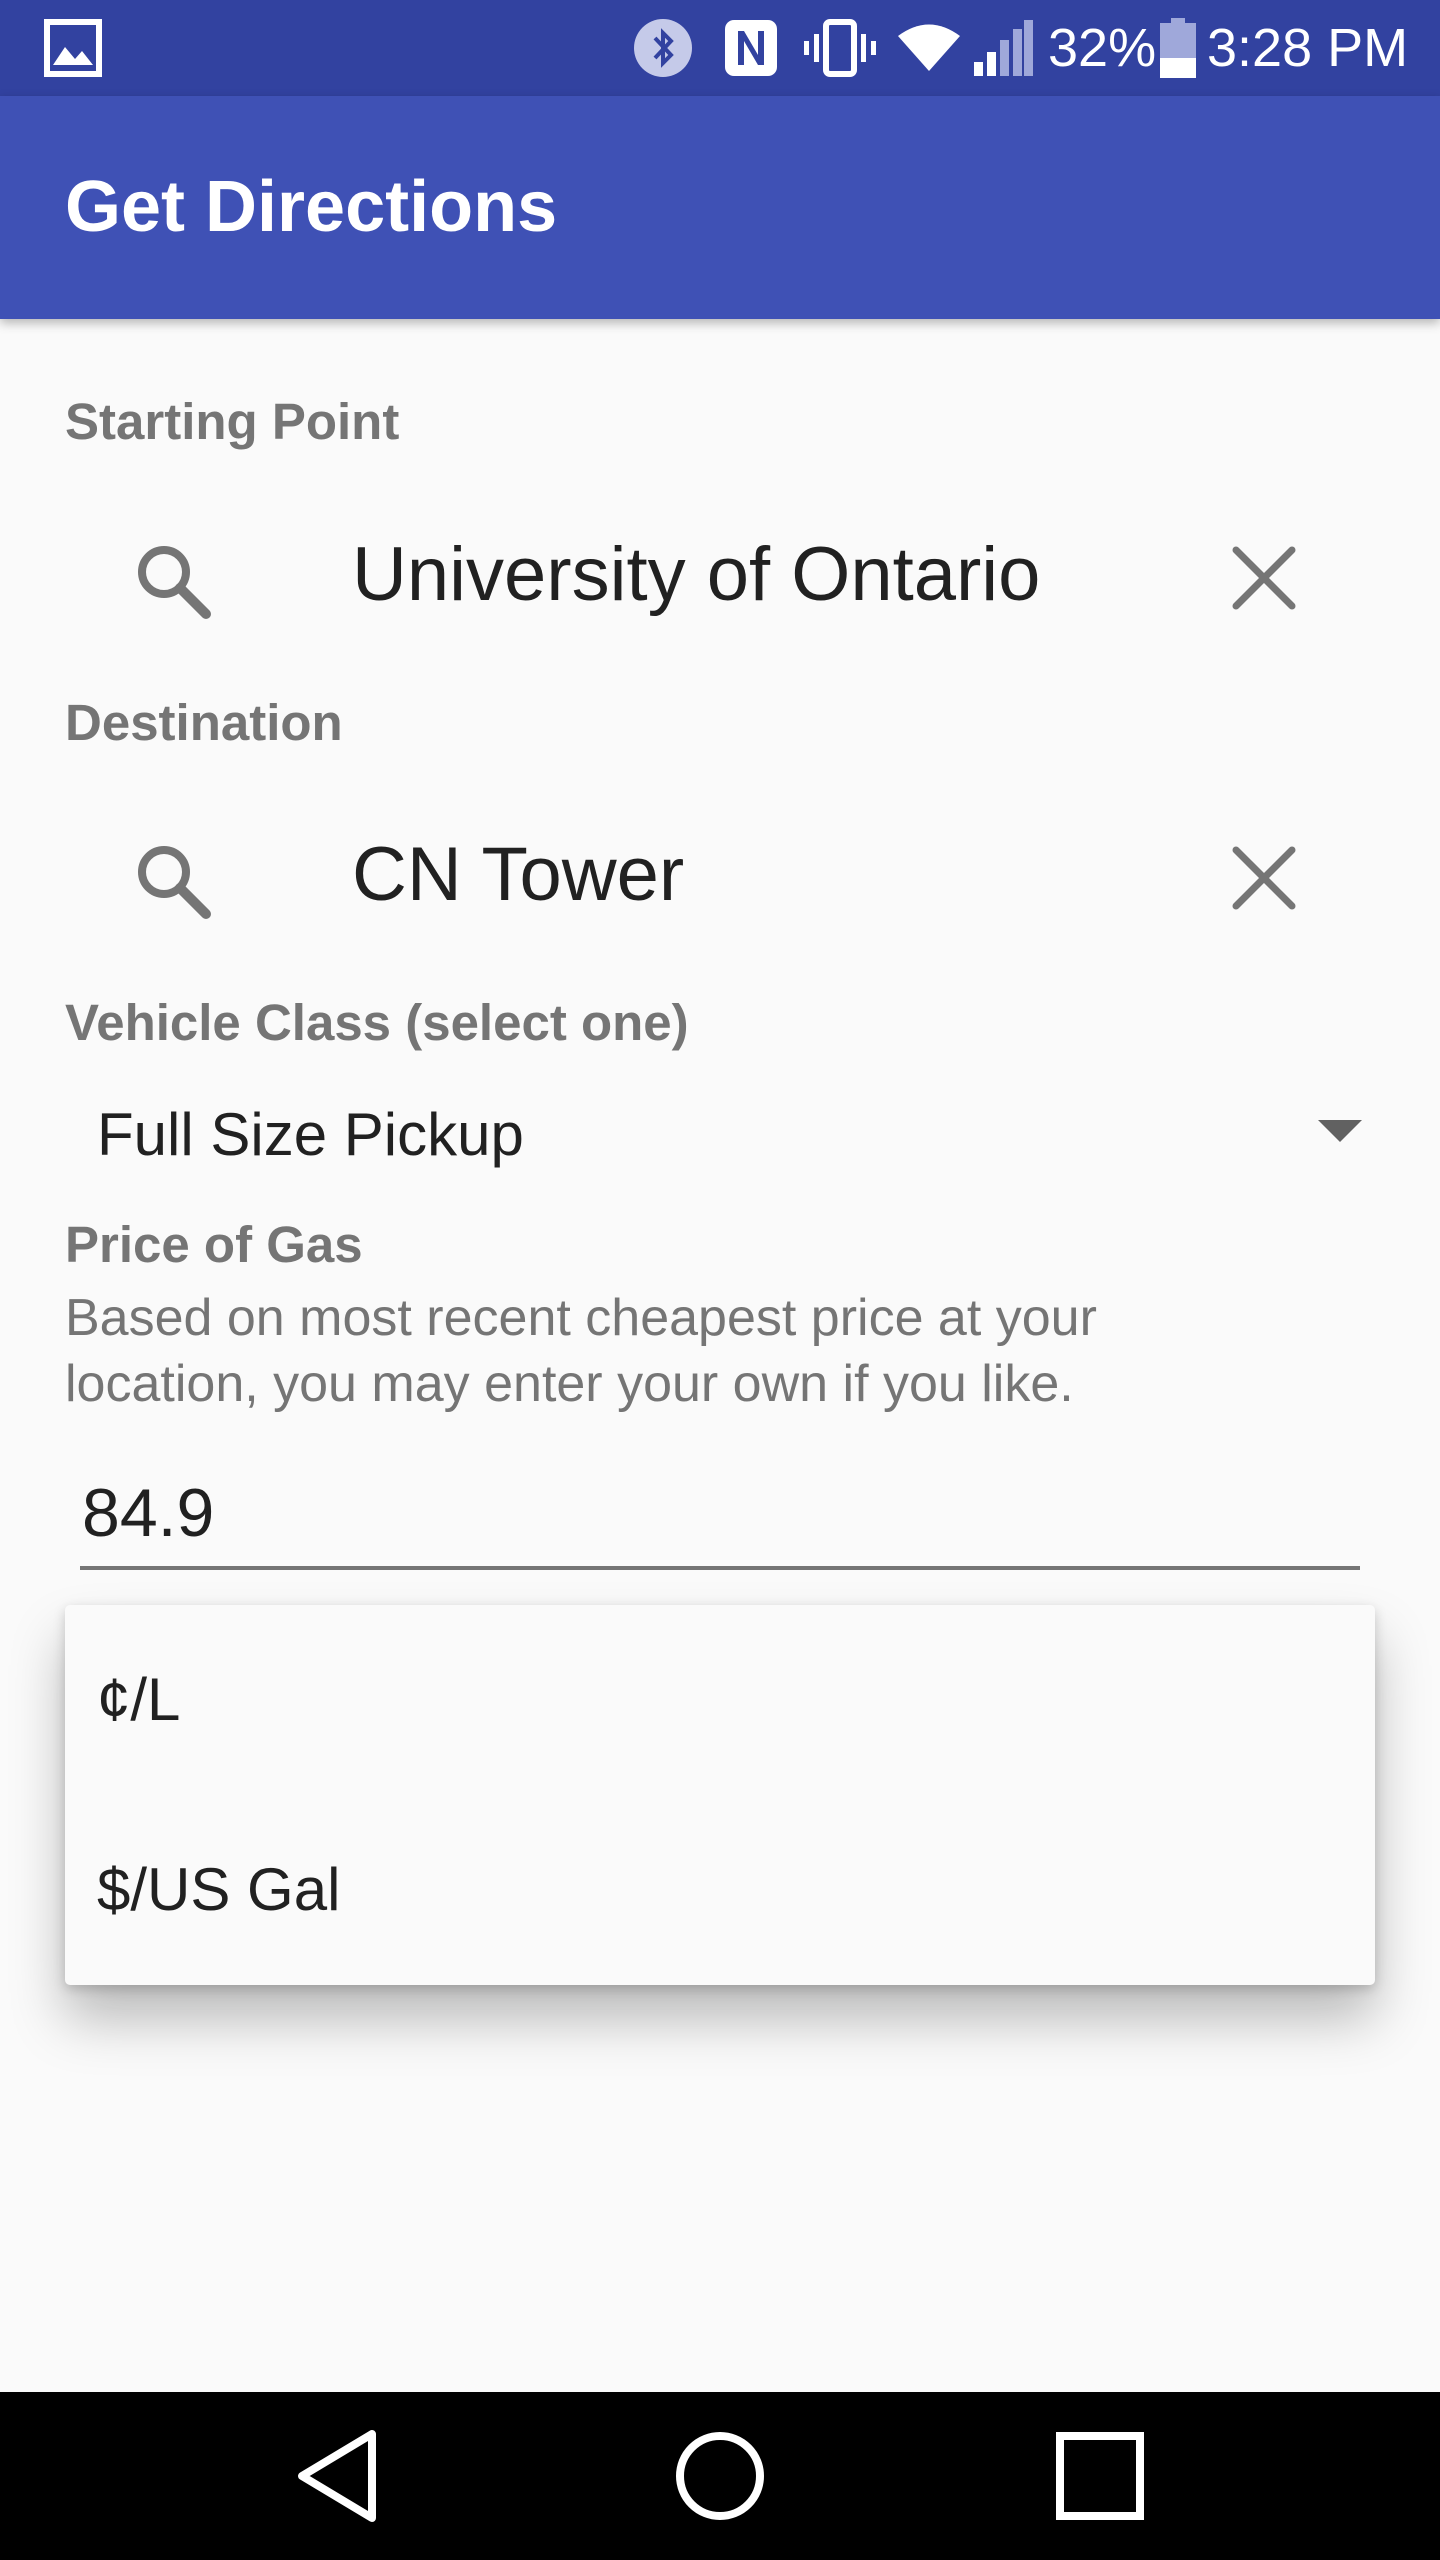 The width and height of the screenshot is (1440, 2560). Describe the element at coordinates (840, 48) in the screenshot. I see `vibrate-icon` at that location.